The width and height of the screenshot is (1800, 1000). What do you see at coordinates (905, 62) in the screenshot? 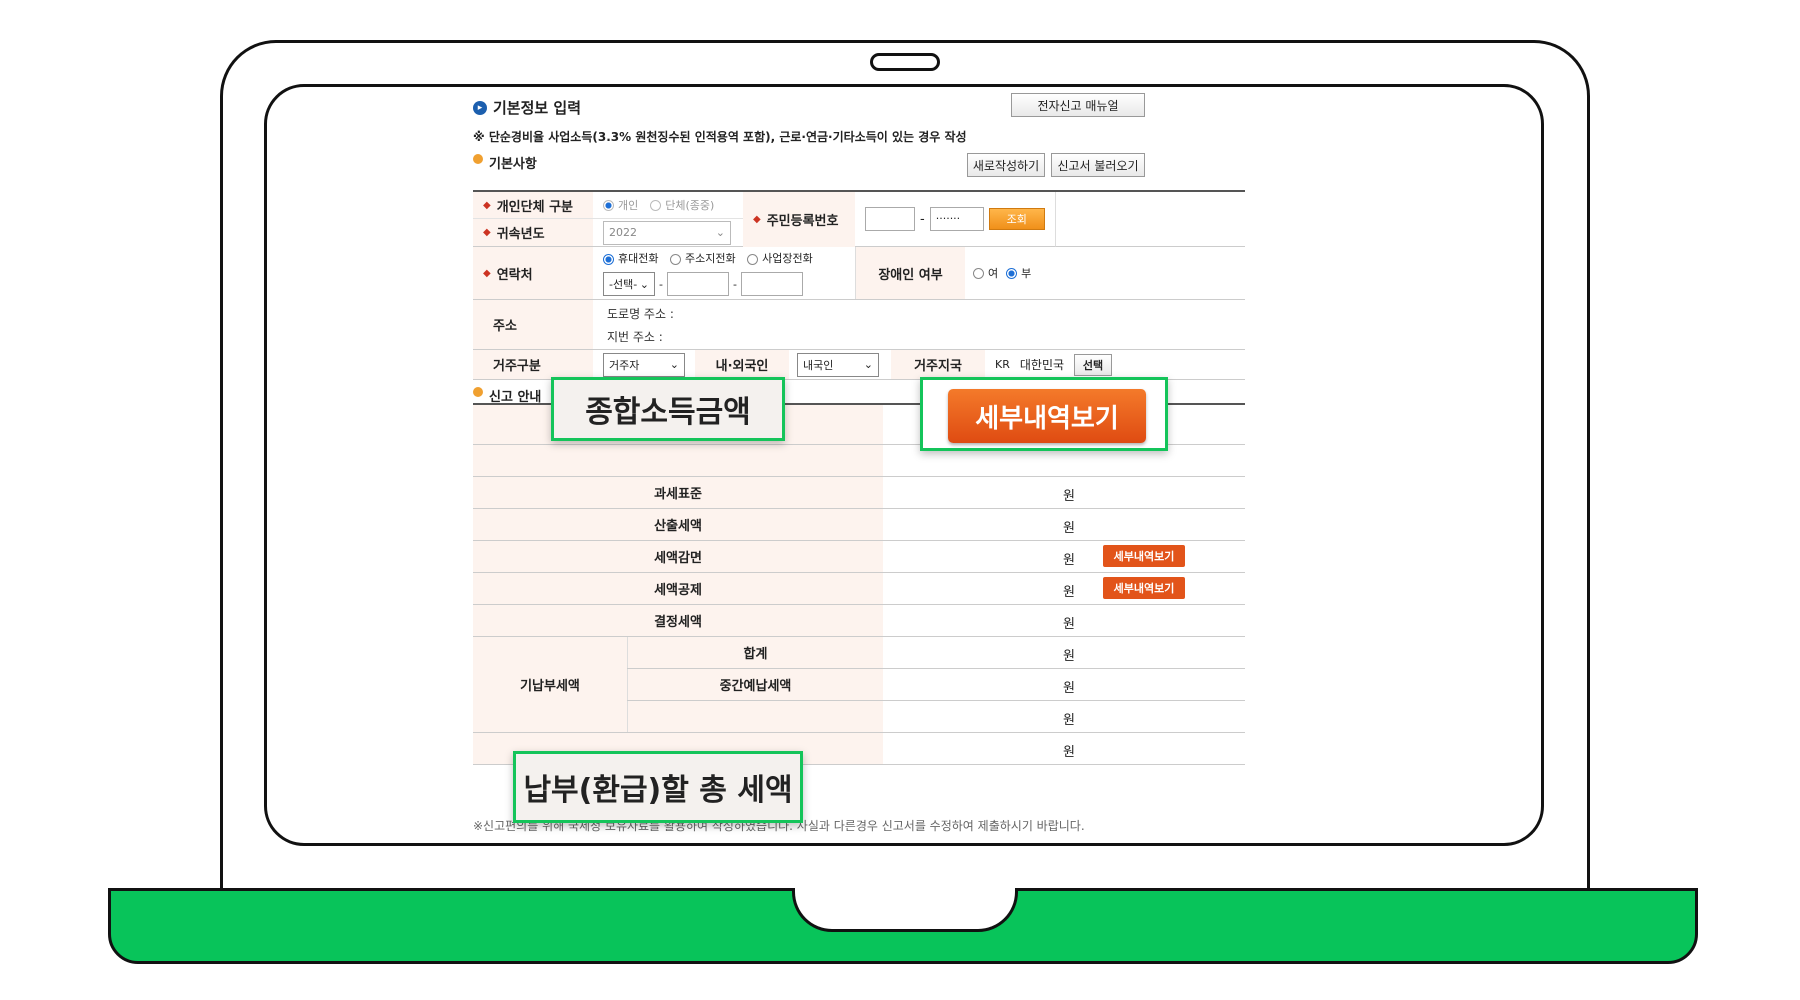
I see `laptop-camera` at bounding box center [905, 62].